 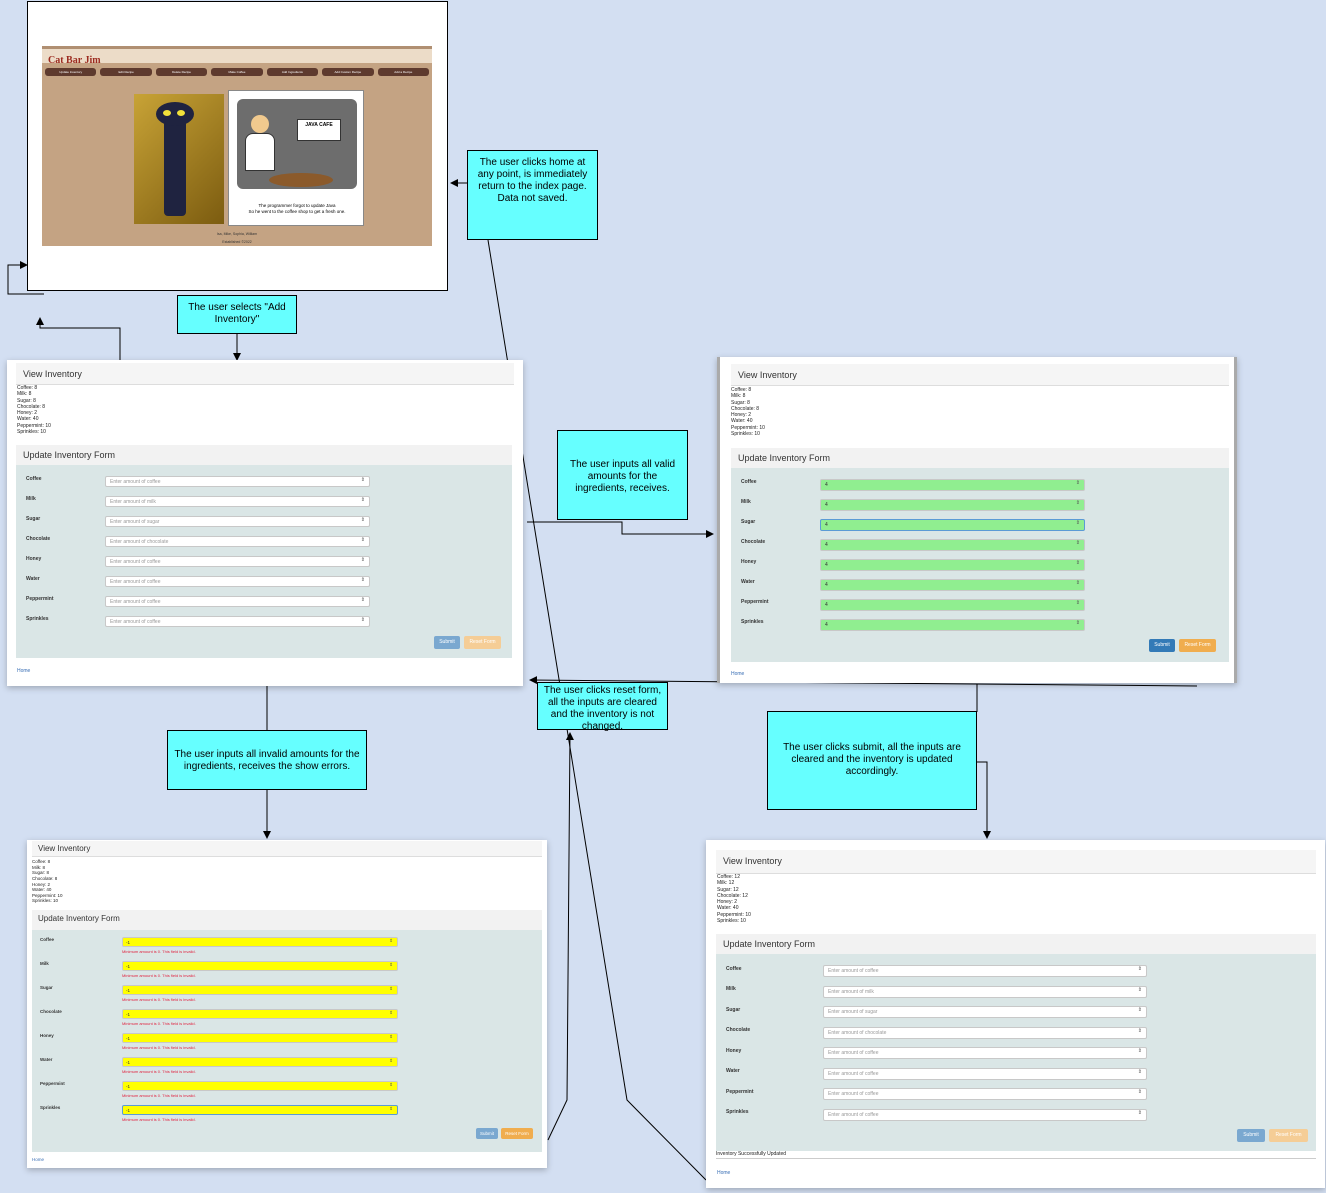 What do you see at coordinates (952, 585) in the screenshot?
I see `water-input: 4 ⇕` at bounding box center [952, 585].